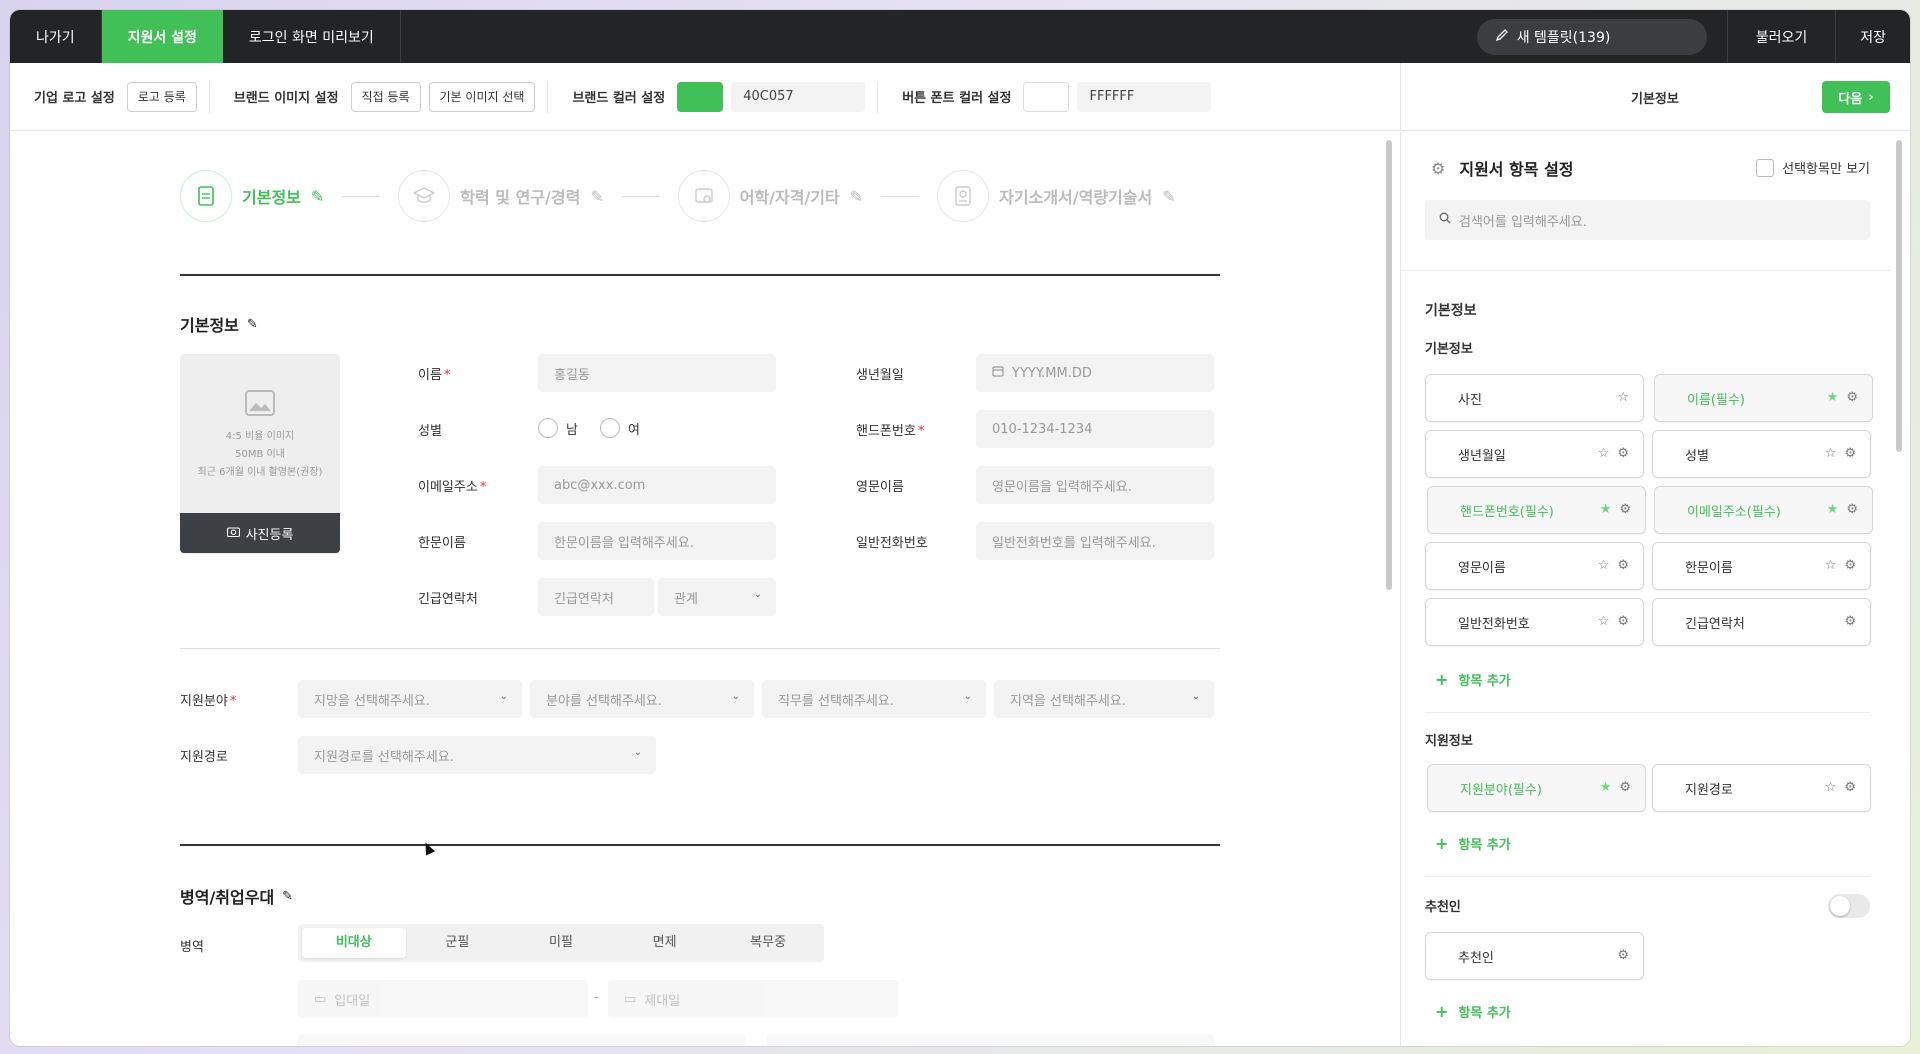 The image size is (1920, 1054). Describe the element at coordinates (1534, 454) in the screenshot. I see `chip-item: 생년월일 ☆ ⚙` at that location.